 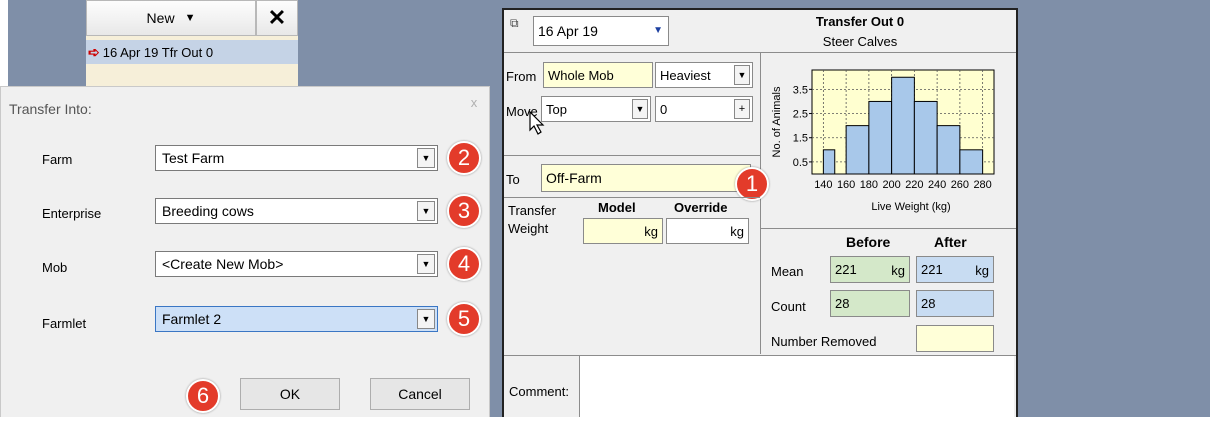 I want to click on mean-label: Mean, so click(x=787, y=271).